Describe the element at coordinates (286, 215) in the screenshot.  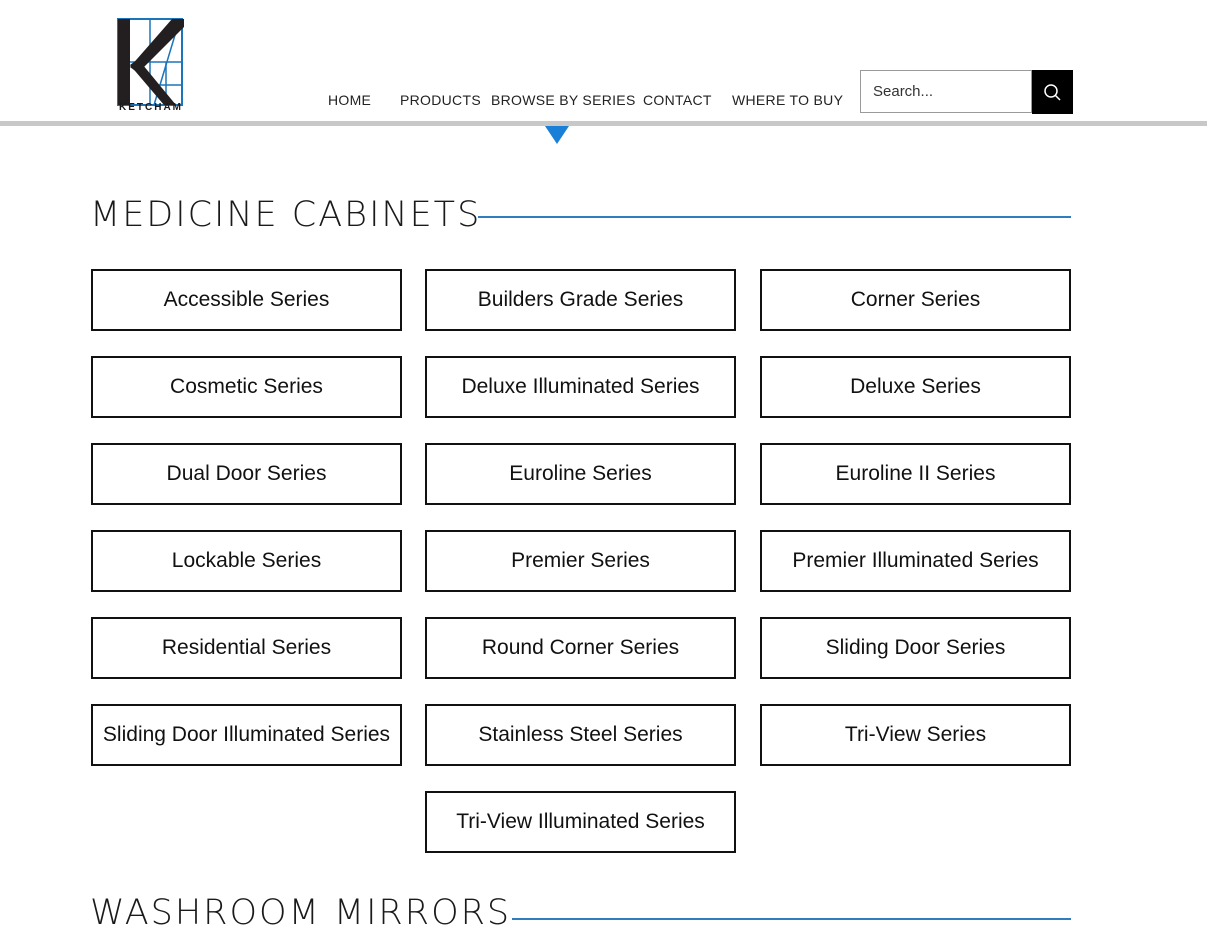
I see `section-title-medicine-cabinets: MEDICINE CABINETS` at that location.